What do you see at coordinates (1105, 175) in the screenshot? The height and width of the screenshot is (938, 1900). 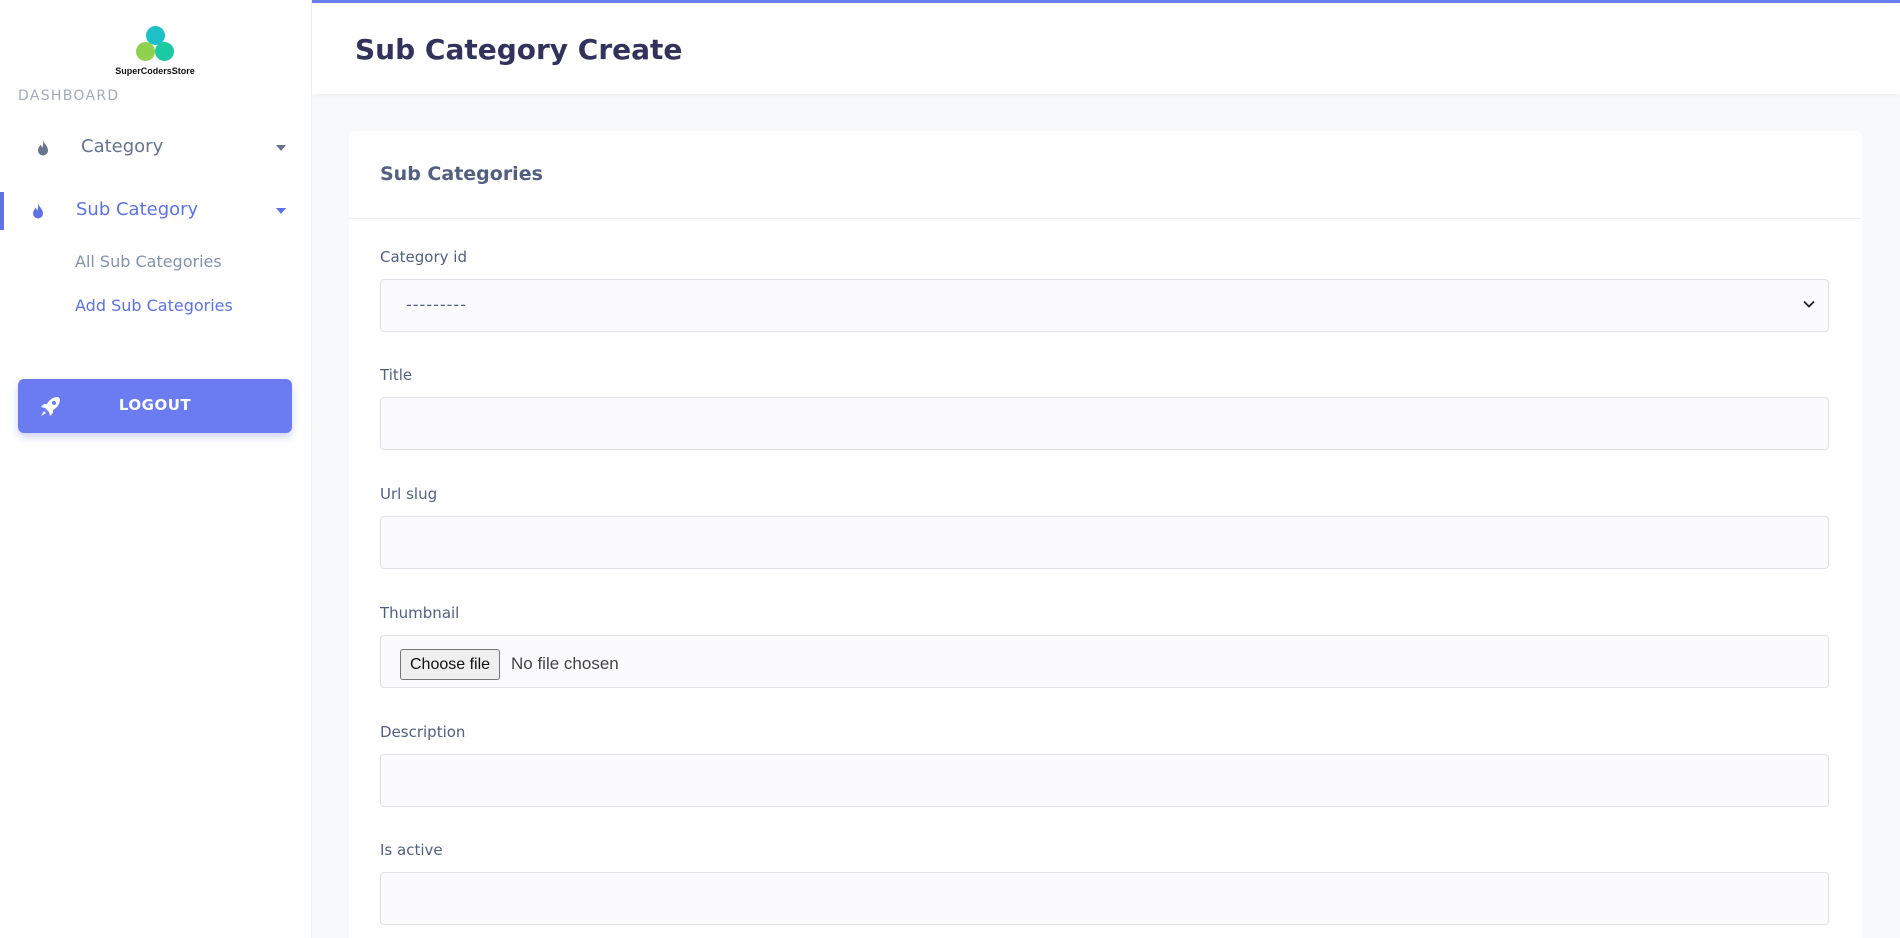 I see `card-header: Sub Categories` at bounding box center [1105, 175].